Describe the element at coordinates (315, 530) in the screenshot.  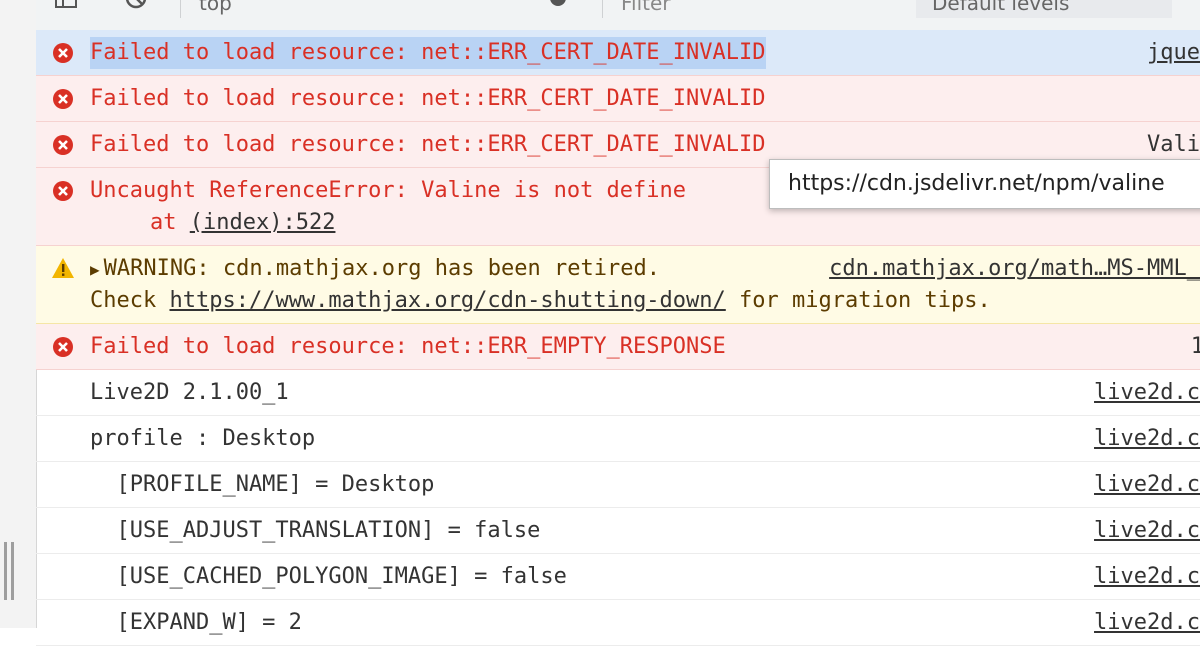
I see `console-message: [USE_ADJUST_TRANSLATION] = false` at that location.